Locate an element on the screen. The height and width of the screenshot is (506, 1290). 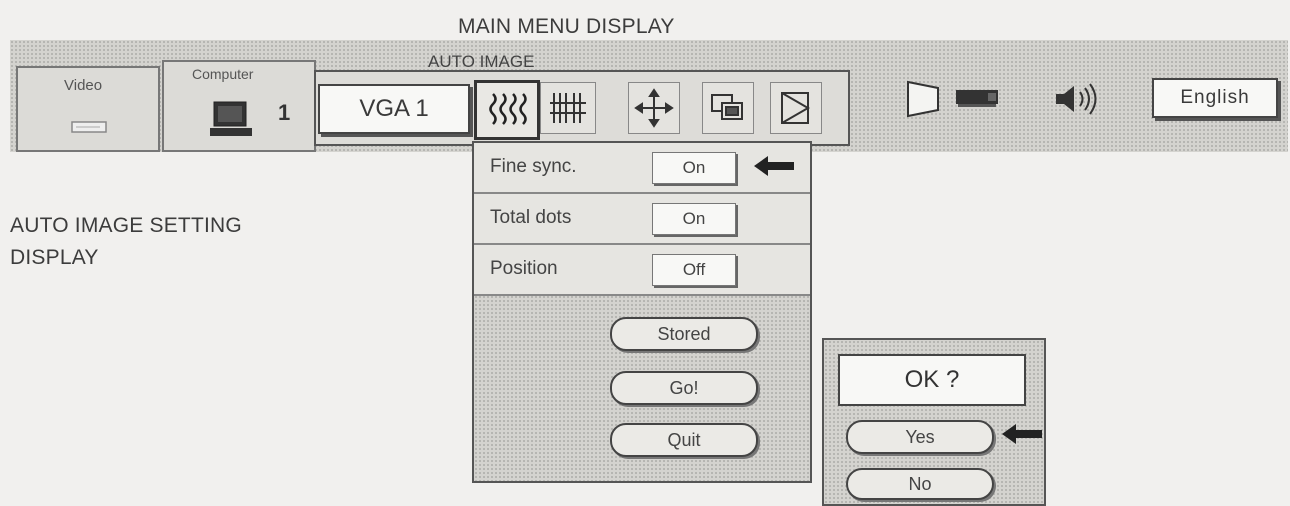
quit-button: Quit is located at coordinates (684, 440).